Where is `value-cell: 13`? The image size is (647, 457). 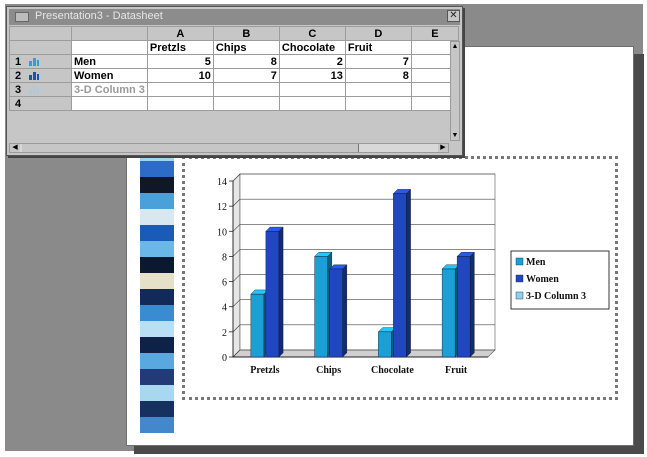
value-cell: 13 is located at coordinates (312, 75).